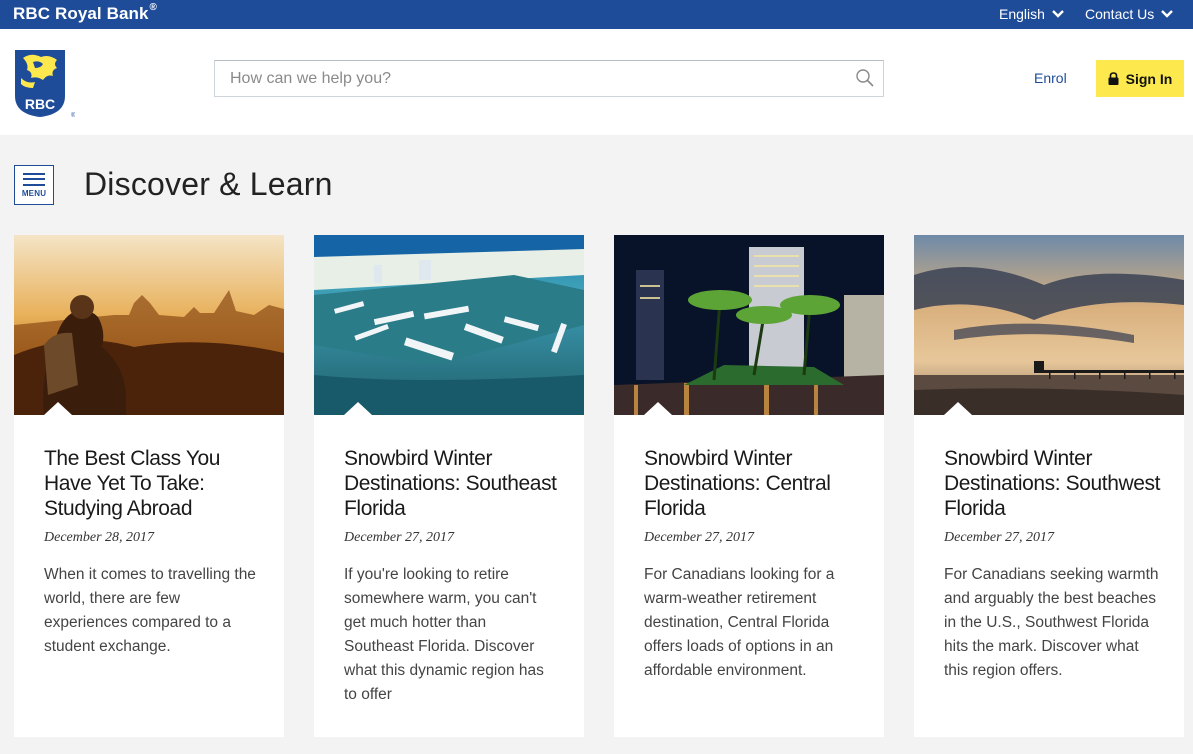 This screenshot has width=1193, height=754. I want to click on logo-text: RBC, so click(40, 104).